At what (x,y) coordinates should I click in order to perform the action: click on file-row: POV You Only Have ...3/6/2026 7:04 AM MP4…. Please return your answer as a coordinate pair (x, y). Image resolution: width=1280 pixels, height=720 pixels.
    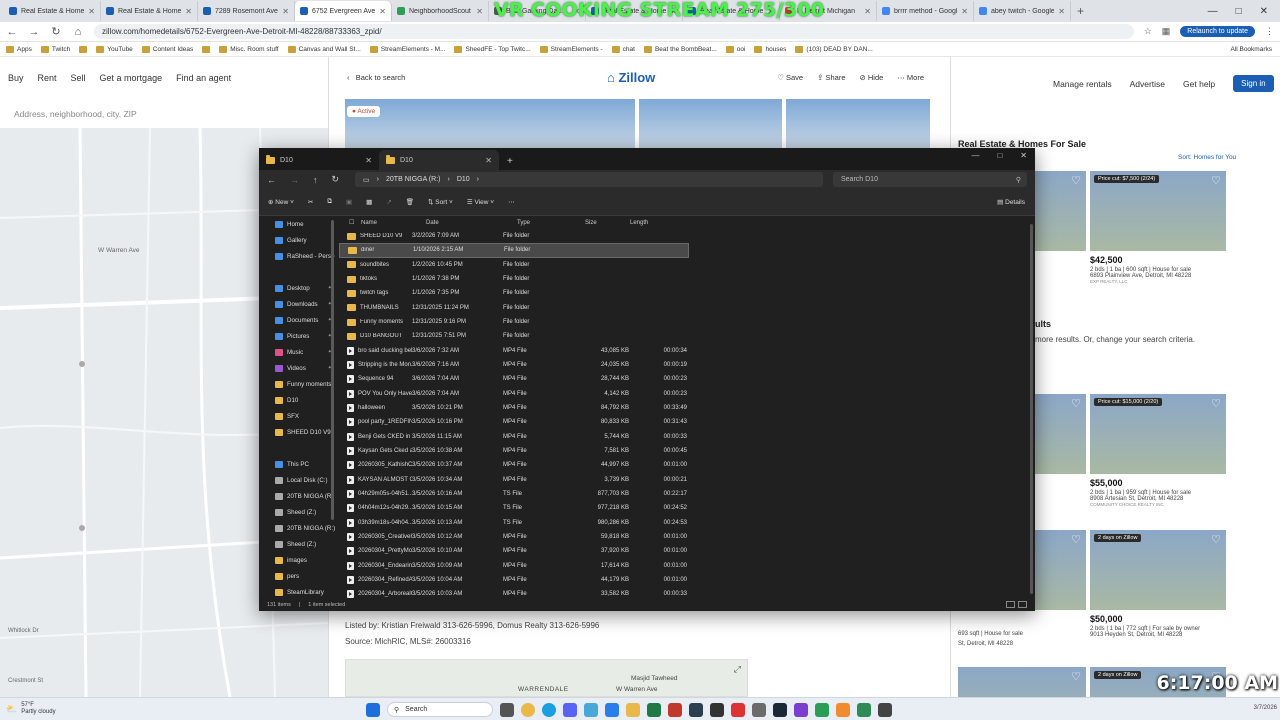
    Looking at the image, I should click on (687, 394).